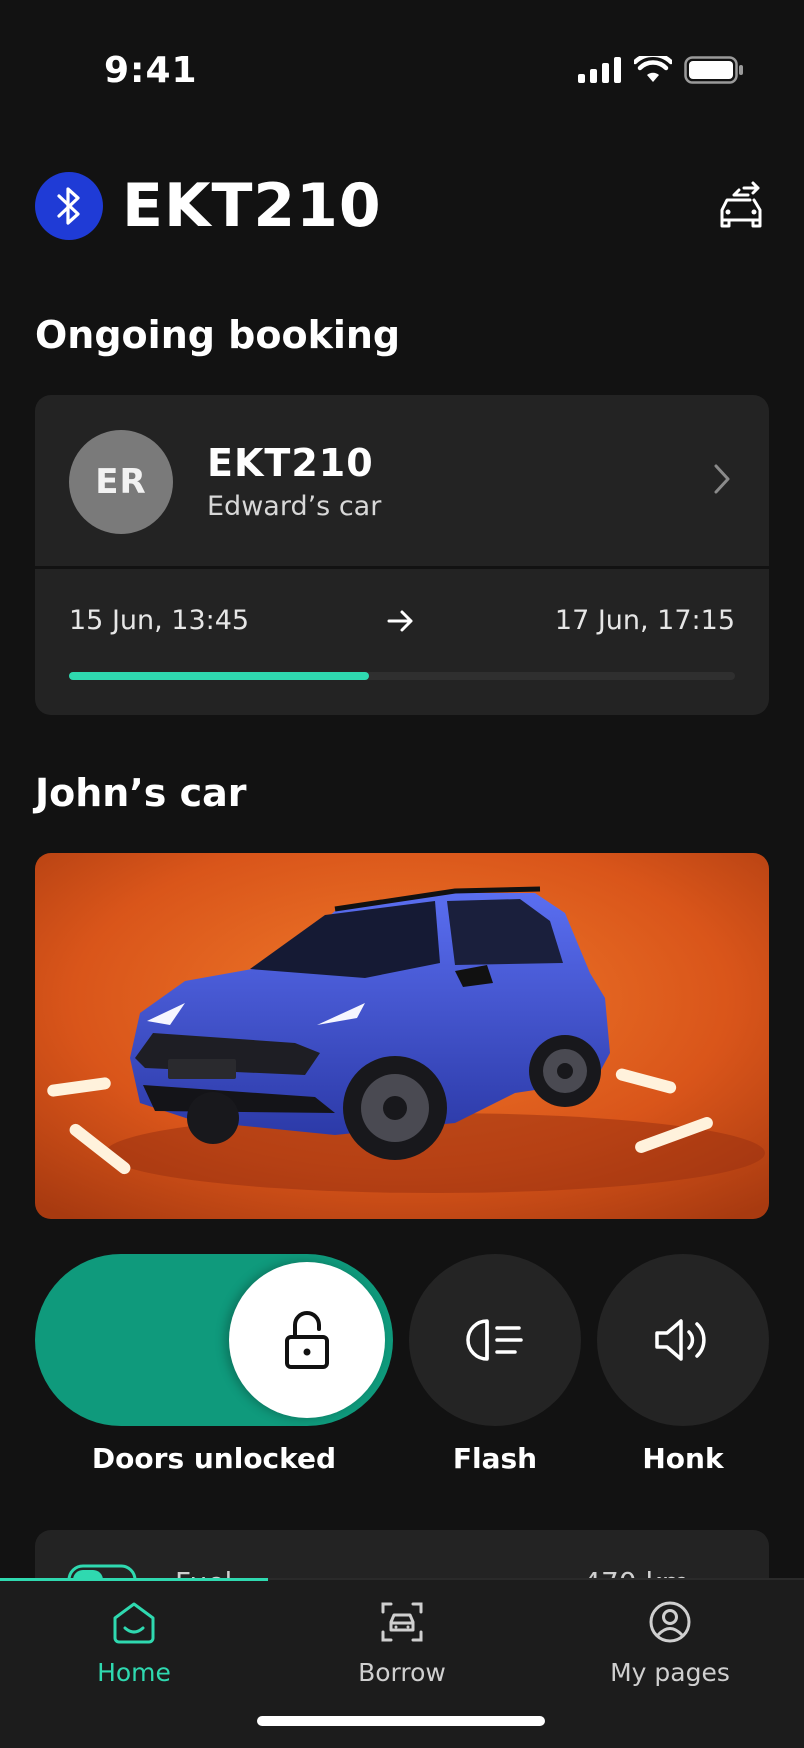 This screenshot has height=1748, width=804. Describe the element at coordinates (252, 206) in the screenshot. I see `page-title: EKT210` at that location.